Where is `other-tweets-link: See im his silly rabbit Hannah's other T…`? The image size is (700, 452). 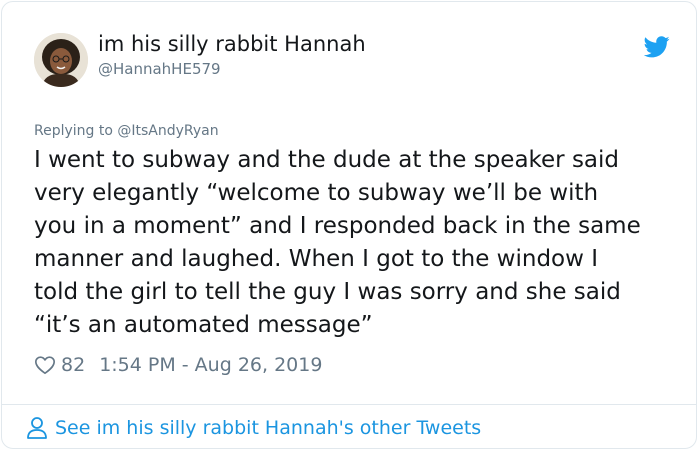 other-tweets-link: See im his silly rabbit Hannah's other T… is located at coordinates (253, 428).